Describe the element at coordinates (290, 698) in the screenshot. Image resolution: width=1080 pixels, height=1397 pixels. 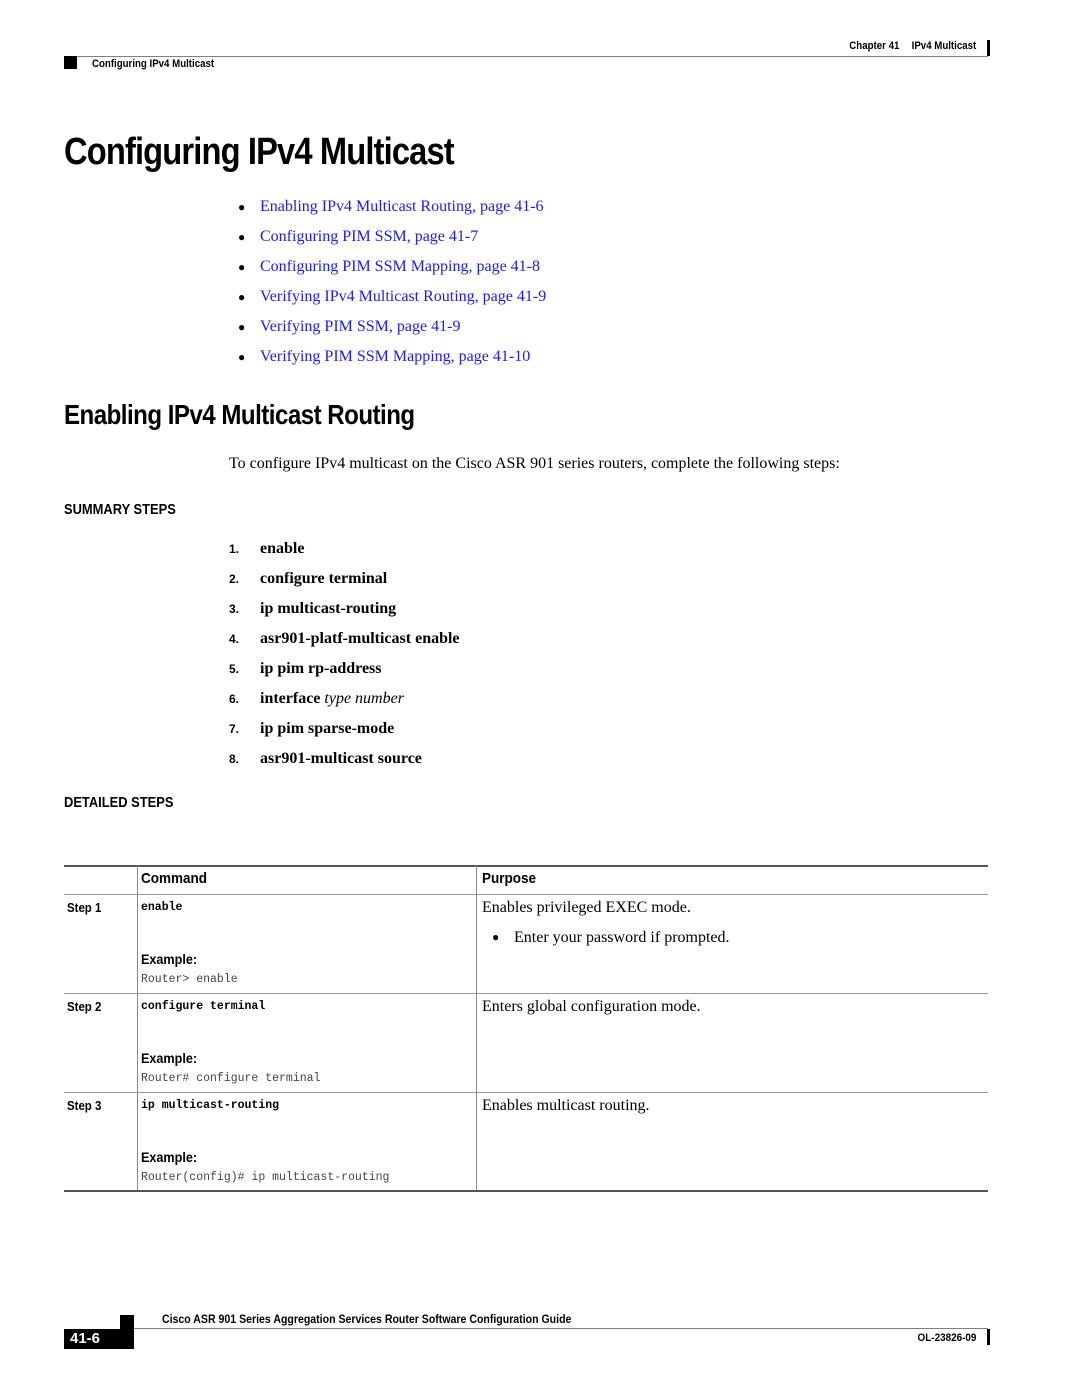
I see `step-command: interface` at that location.